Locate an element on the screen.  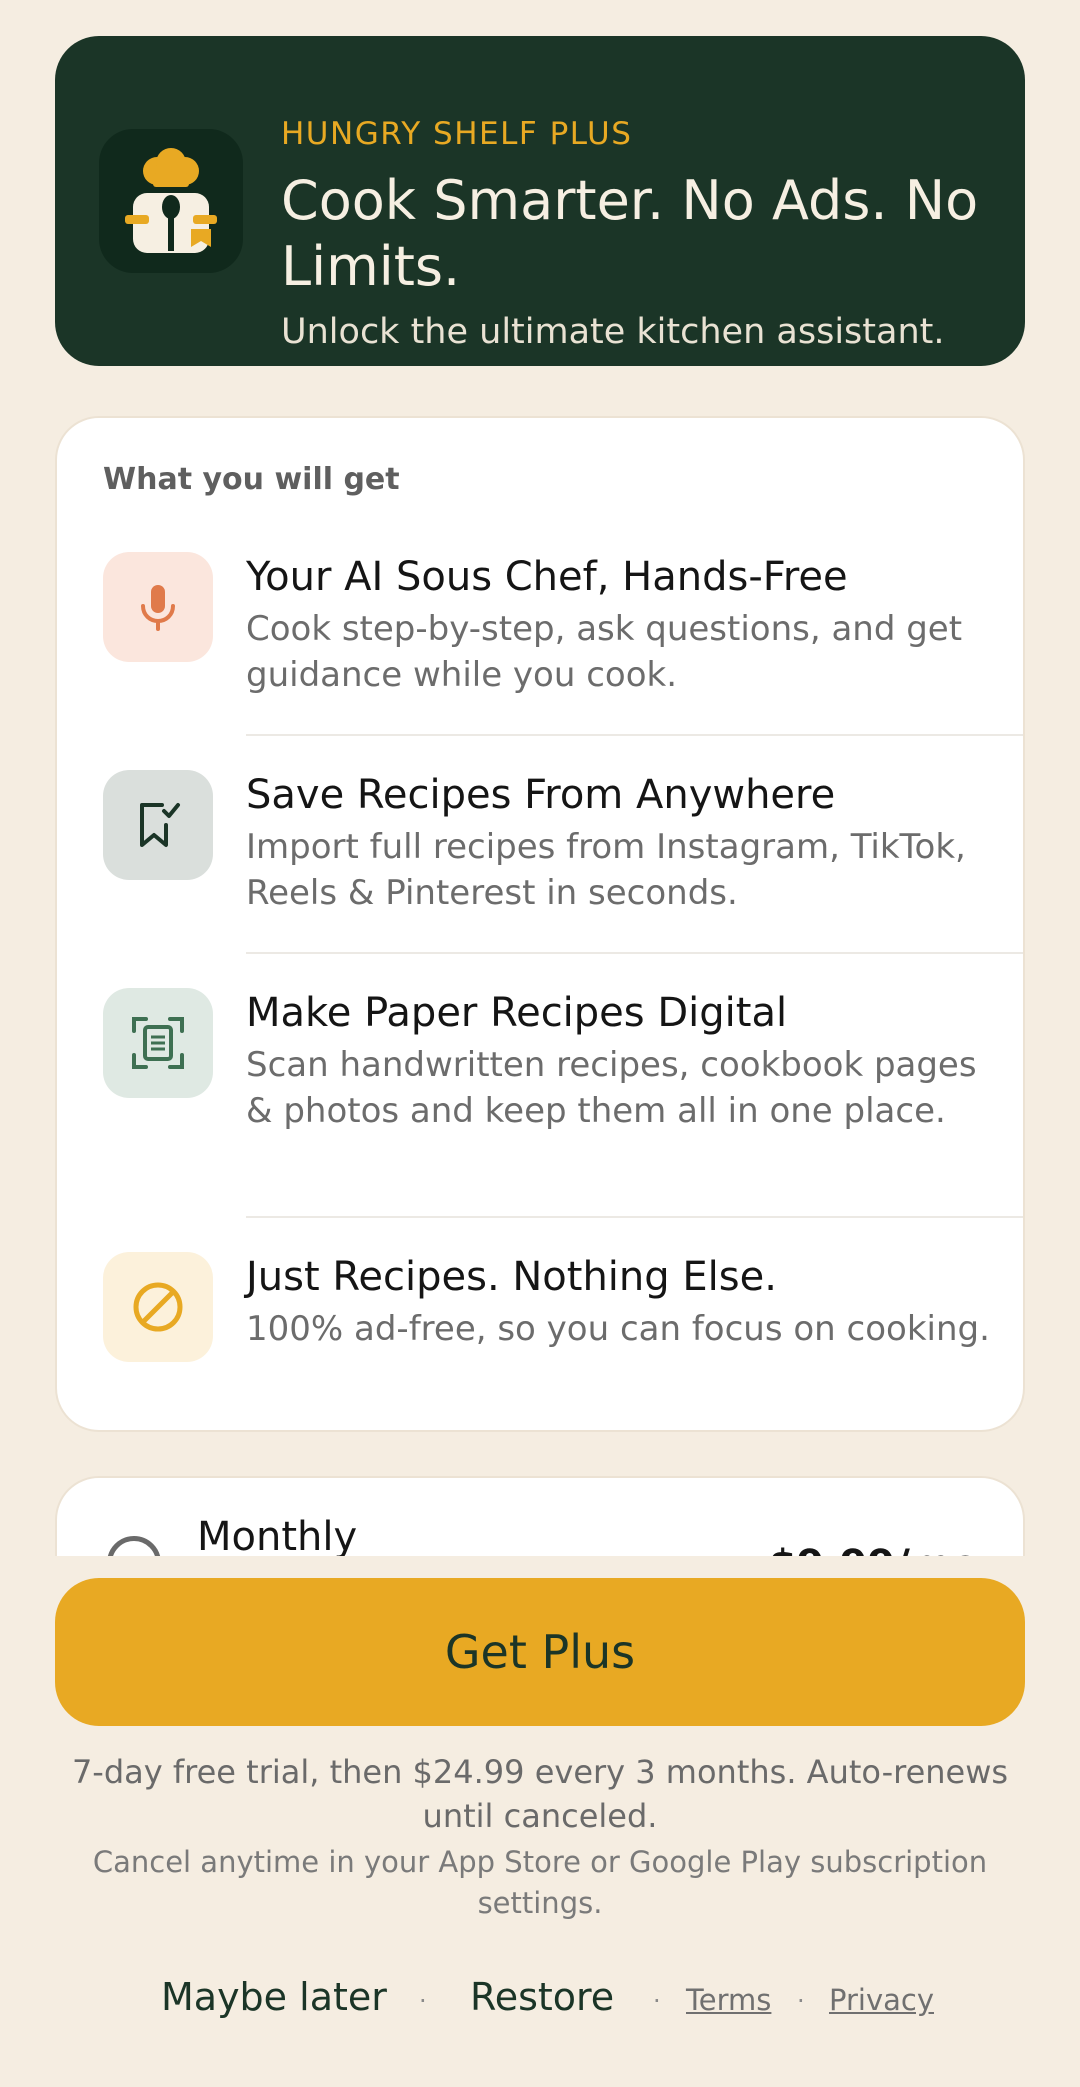
feature-title: Save Recipes From Anywhere is located at coordinates (541, 795).